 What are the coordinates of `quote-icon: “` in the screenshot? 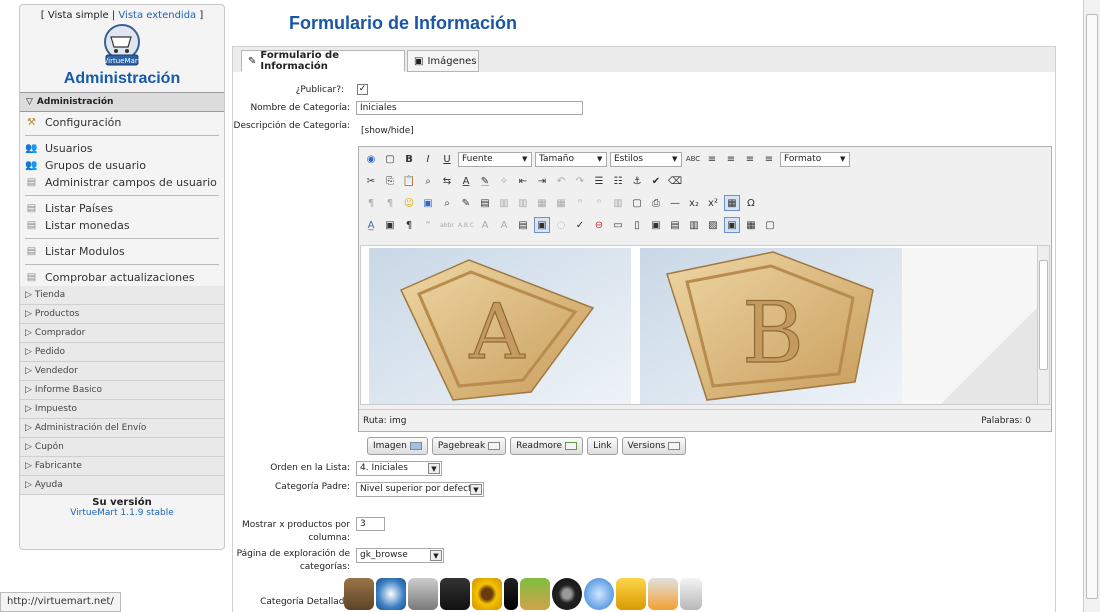 It's located at (428, 225).